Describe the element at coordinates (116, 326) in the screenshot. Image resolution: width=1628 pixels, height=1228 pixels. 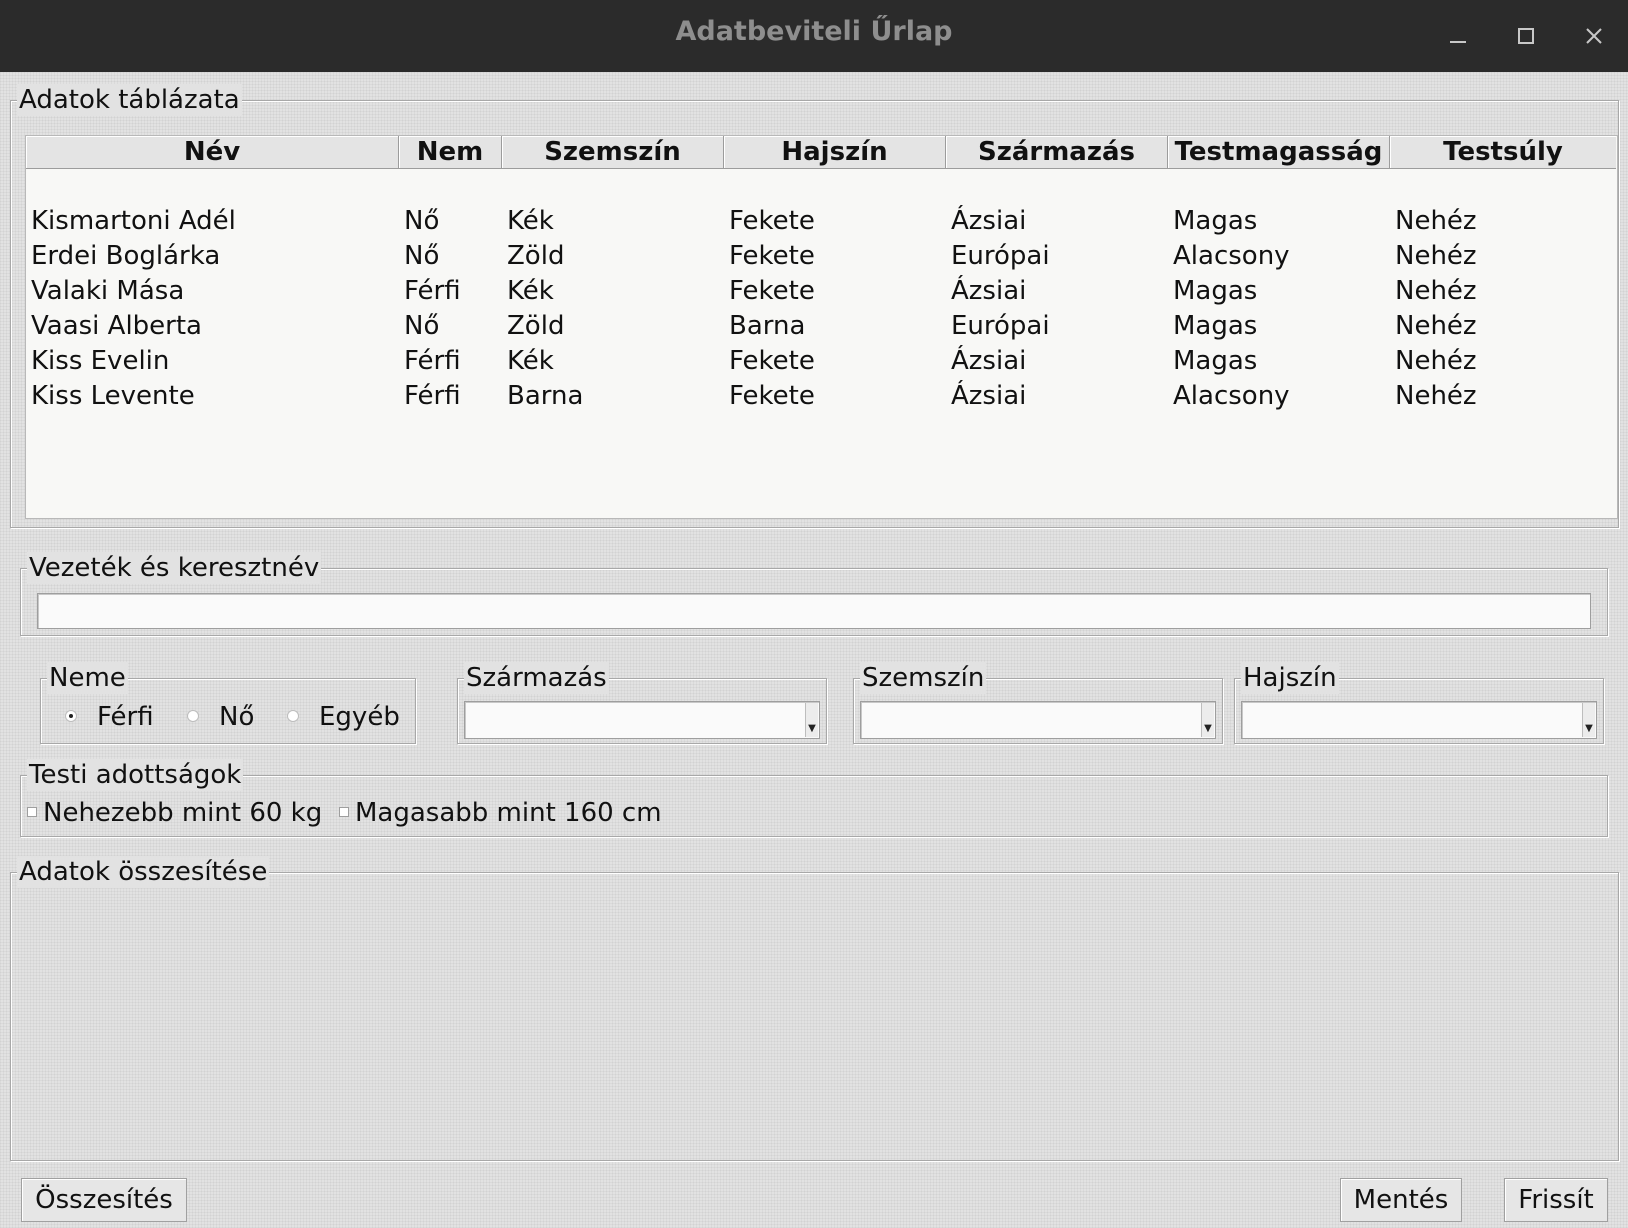
I see `cell-name: Vaasi Alberta` at that location.